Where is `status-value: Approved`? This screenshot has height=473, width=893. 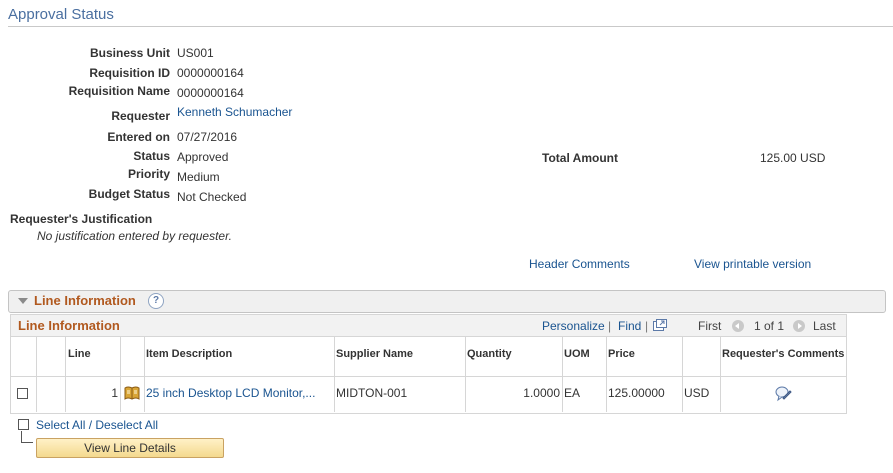 status-value: Approved is located at coordinates (203, 157).